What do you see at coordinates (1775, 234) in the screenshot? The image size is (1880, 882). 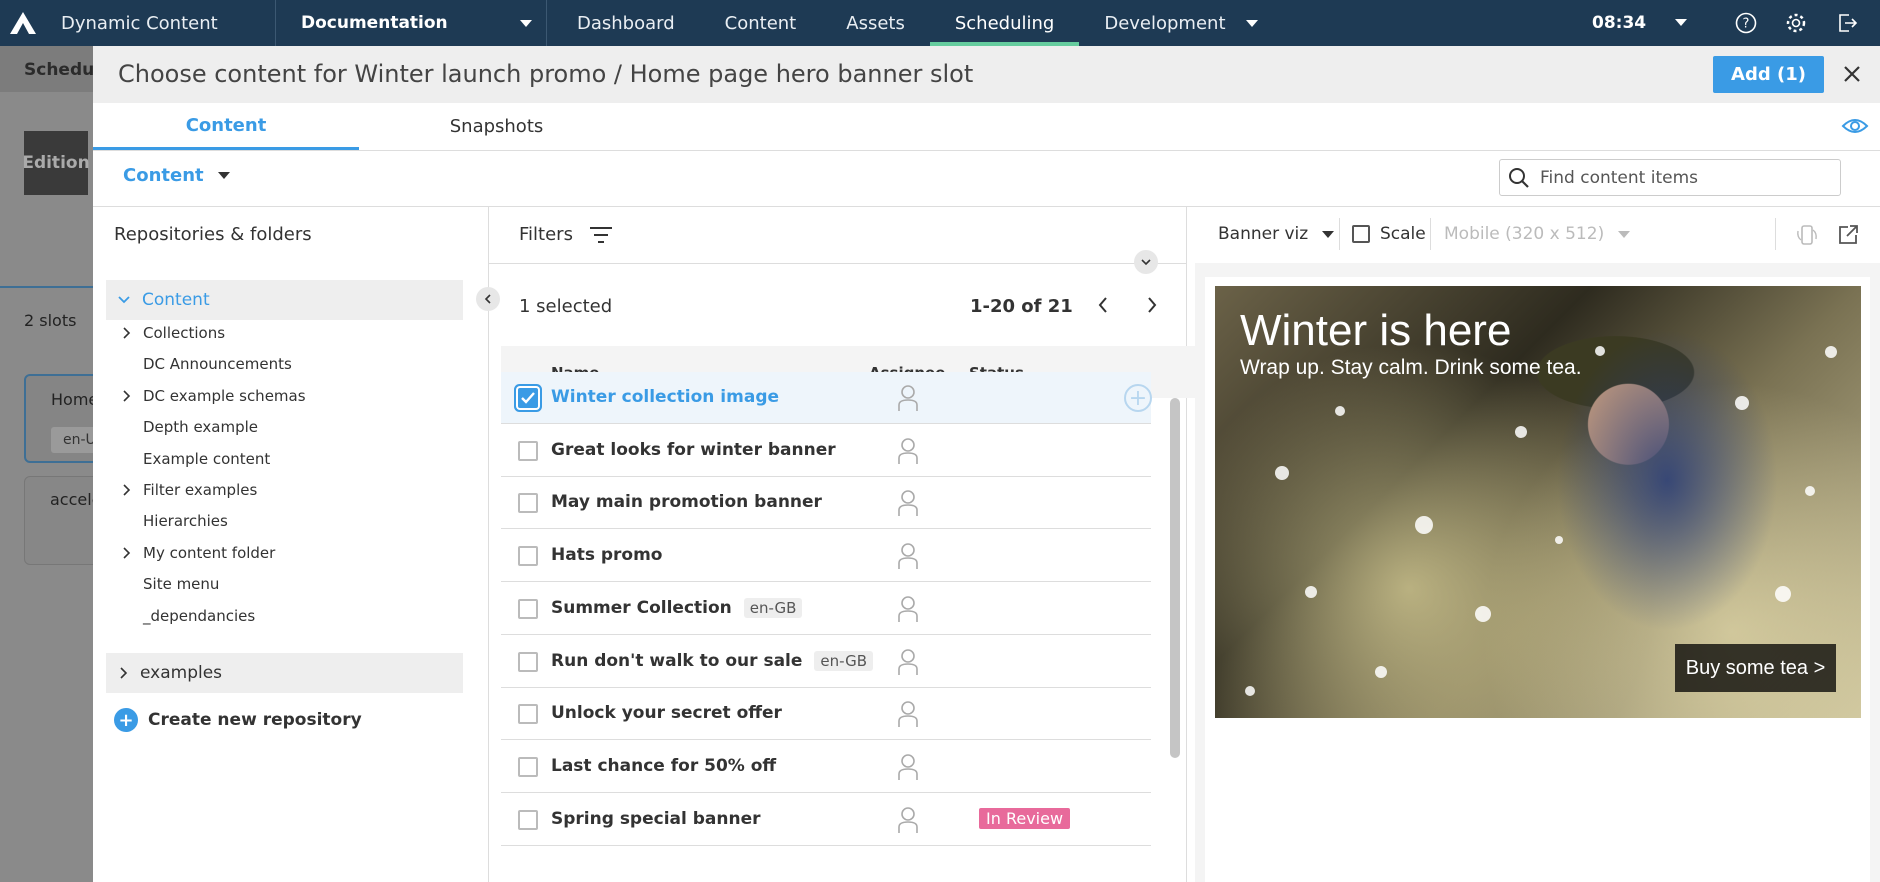 I see `divider` at bounding box center [1775, 234].